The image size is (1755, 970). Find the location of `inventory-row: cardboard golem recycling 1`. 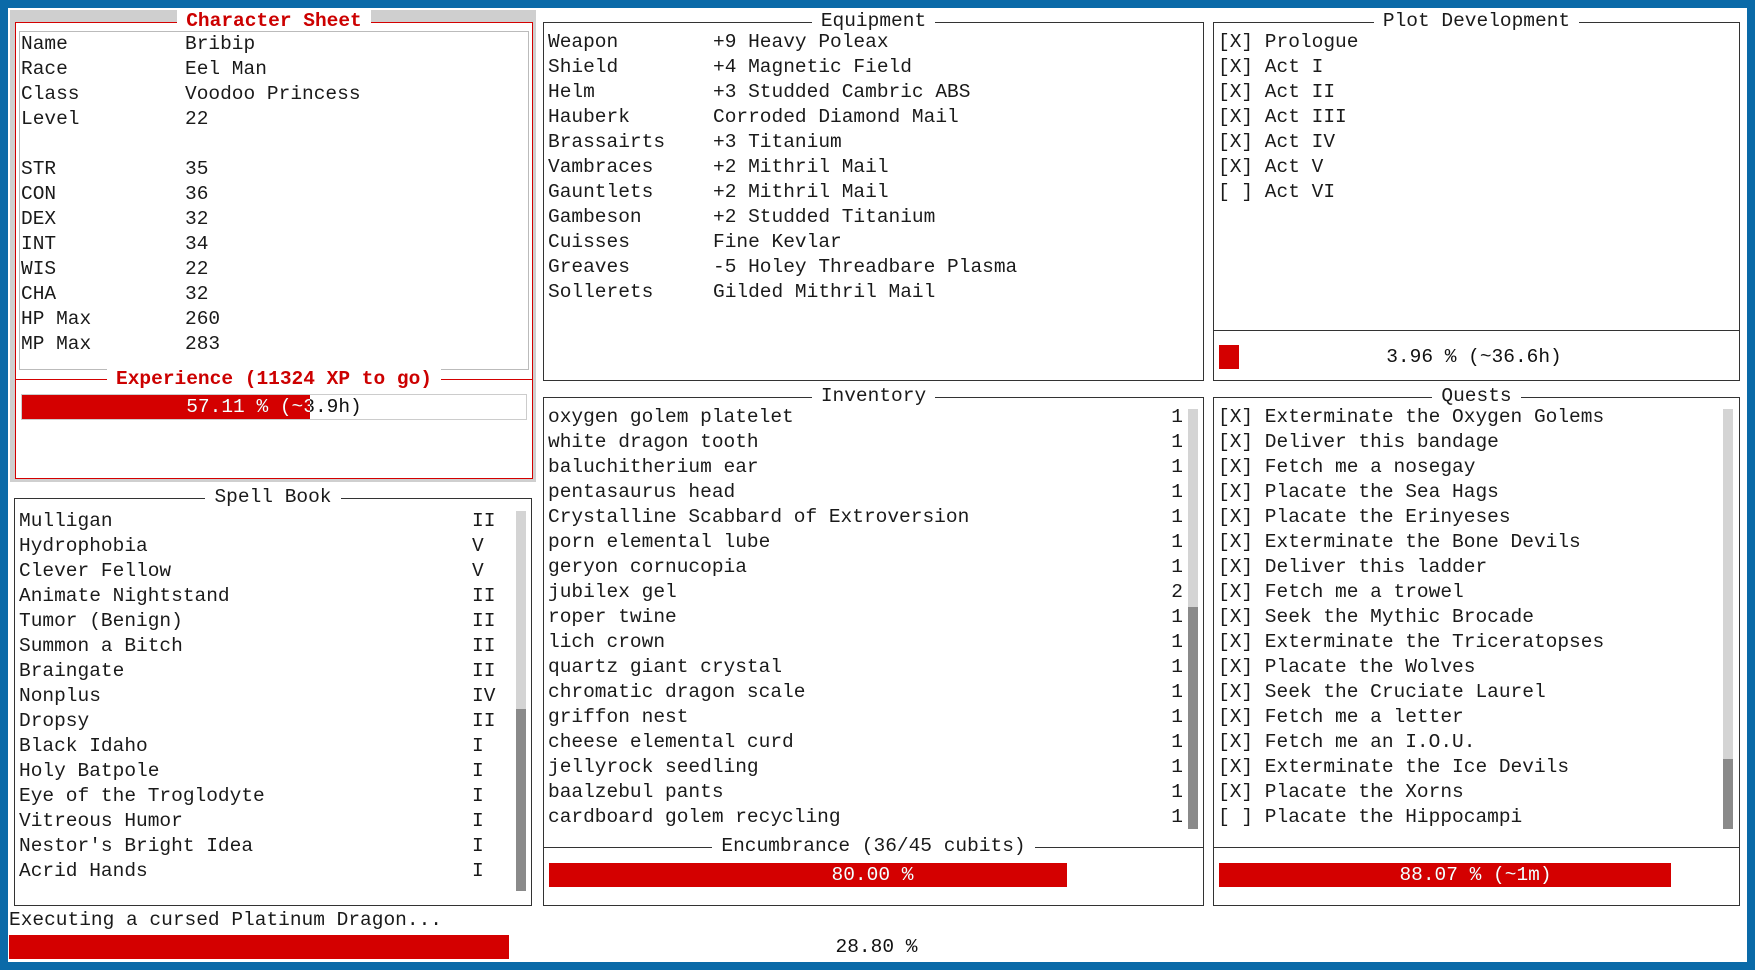

inventory-row: cardboard golem recycling 1 is located at coordinates (865, 817).